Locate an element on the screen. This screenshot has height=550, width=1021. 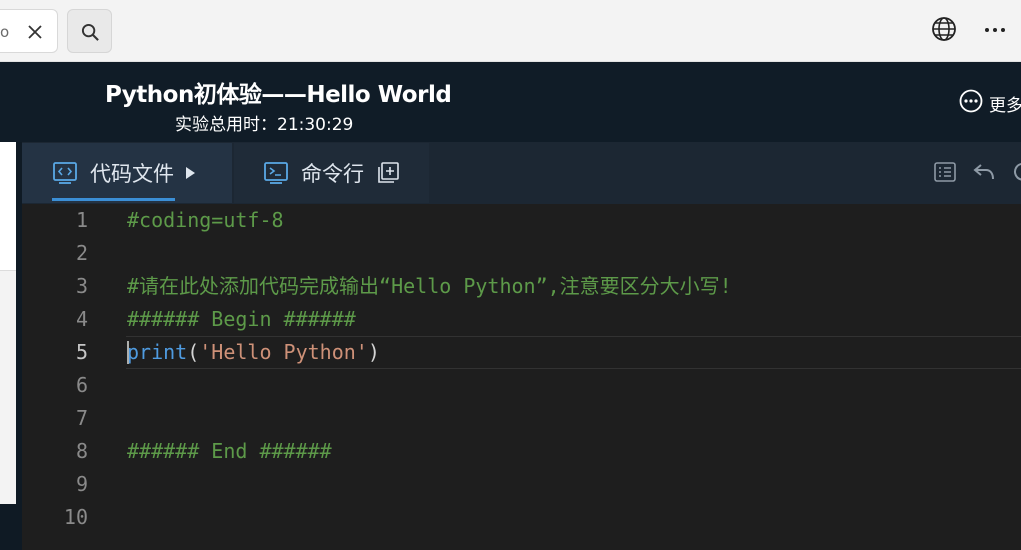
left-panel-footer is located at coordinates (11, 527).